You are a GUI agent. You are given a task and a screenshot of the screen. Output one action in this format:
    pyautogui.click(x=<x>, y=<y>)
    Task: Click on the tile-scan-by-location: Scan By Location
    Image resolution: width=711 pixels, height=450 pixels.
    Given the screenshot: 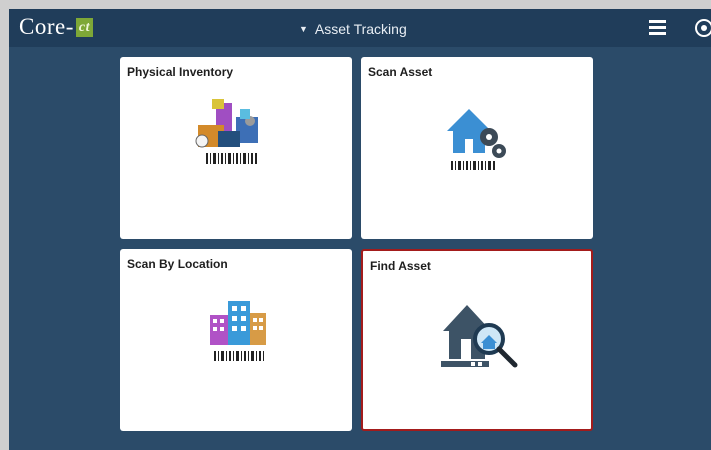 What is the action you would take?
    pyautogui.click(x=236, y=340)
    